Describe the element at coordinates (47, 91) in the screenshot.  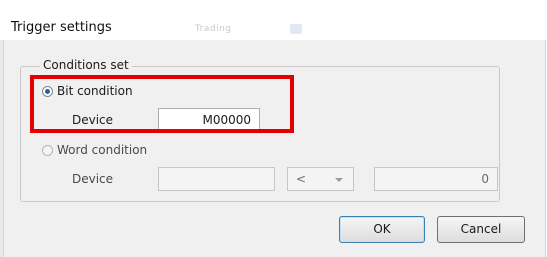
I see `bit-condition-radio` at that location.